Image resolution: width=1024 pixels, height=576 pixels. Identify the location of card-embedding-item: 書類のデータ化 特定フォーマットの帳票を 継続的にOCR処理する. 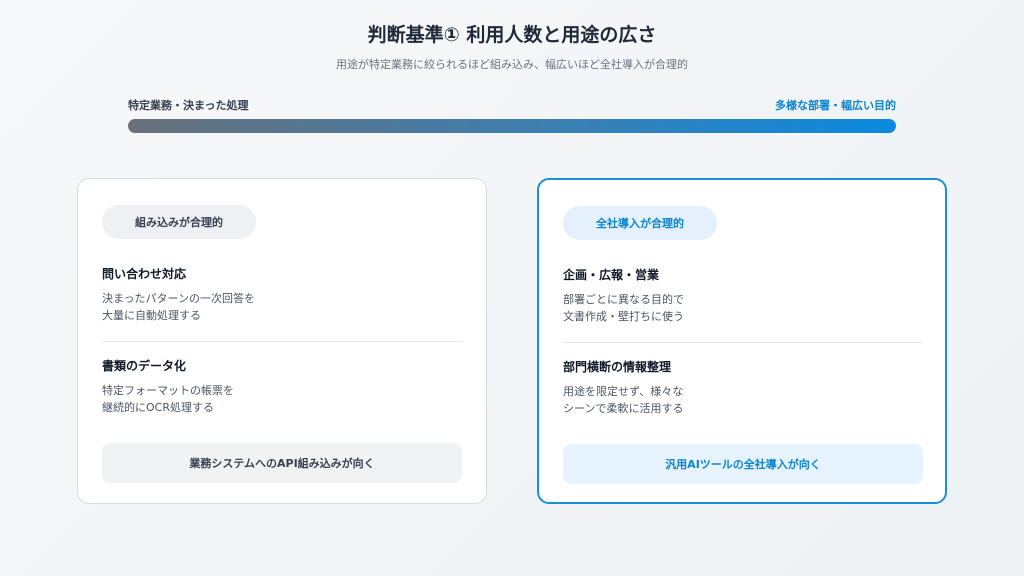
(282, 386).